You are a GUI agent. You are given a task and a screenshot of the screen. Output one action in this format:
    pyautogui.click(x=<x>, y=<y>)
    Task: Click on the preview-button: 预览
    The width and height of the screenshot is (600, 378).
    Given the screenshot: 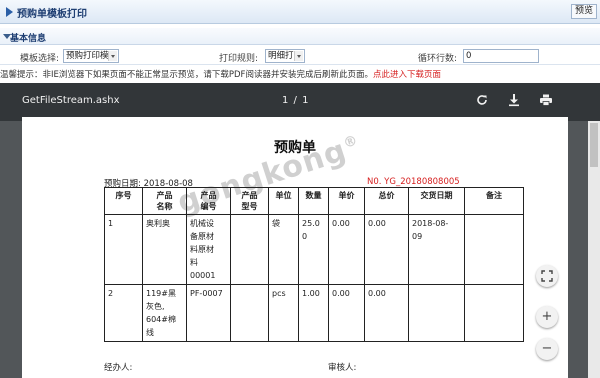 What is the action you would take?
    pyautogui.click(x=583, y=11)
    